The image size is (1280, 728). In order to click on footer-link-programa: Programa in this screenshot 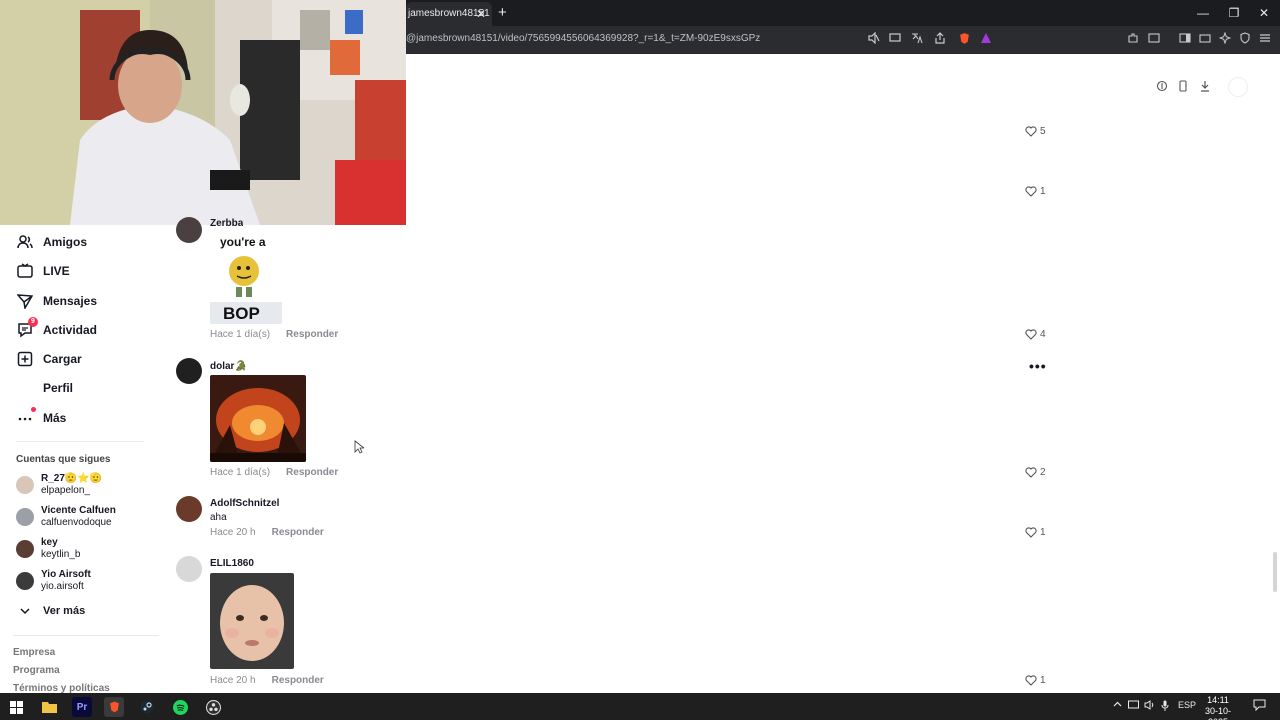, I will do `click(36, 670)`.